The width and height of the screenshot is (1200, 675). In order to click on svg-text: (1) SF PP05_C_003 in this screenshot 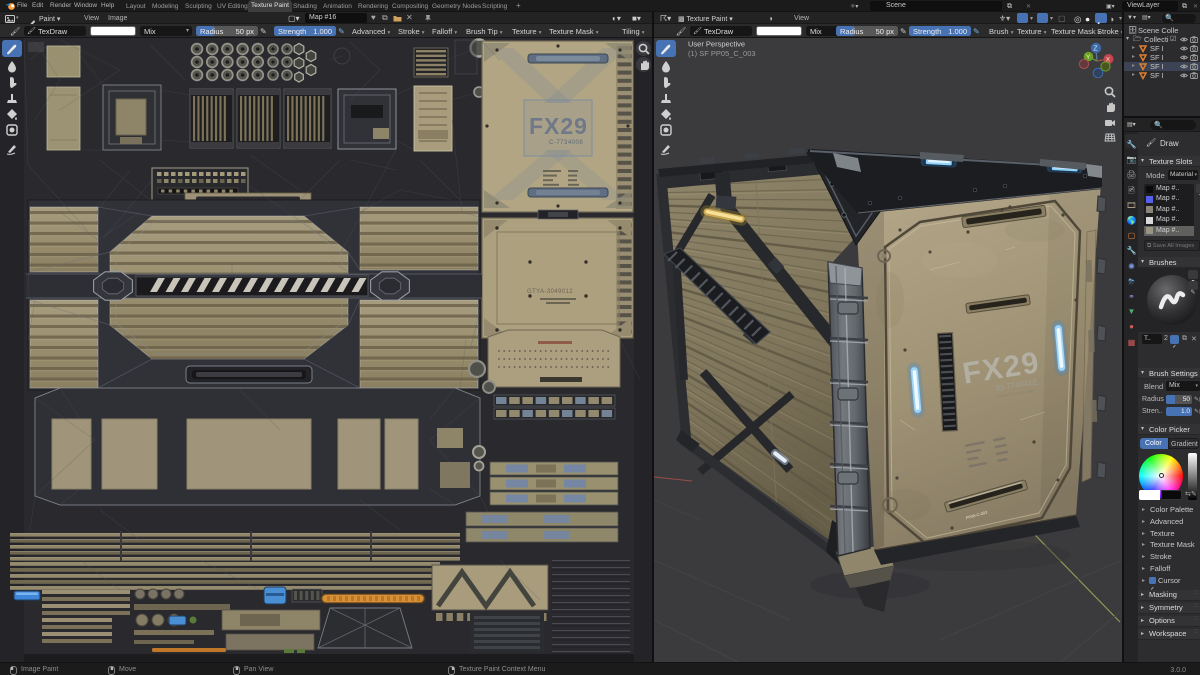, I will do `click(722, 53)`.